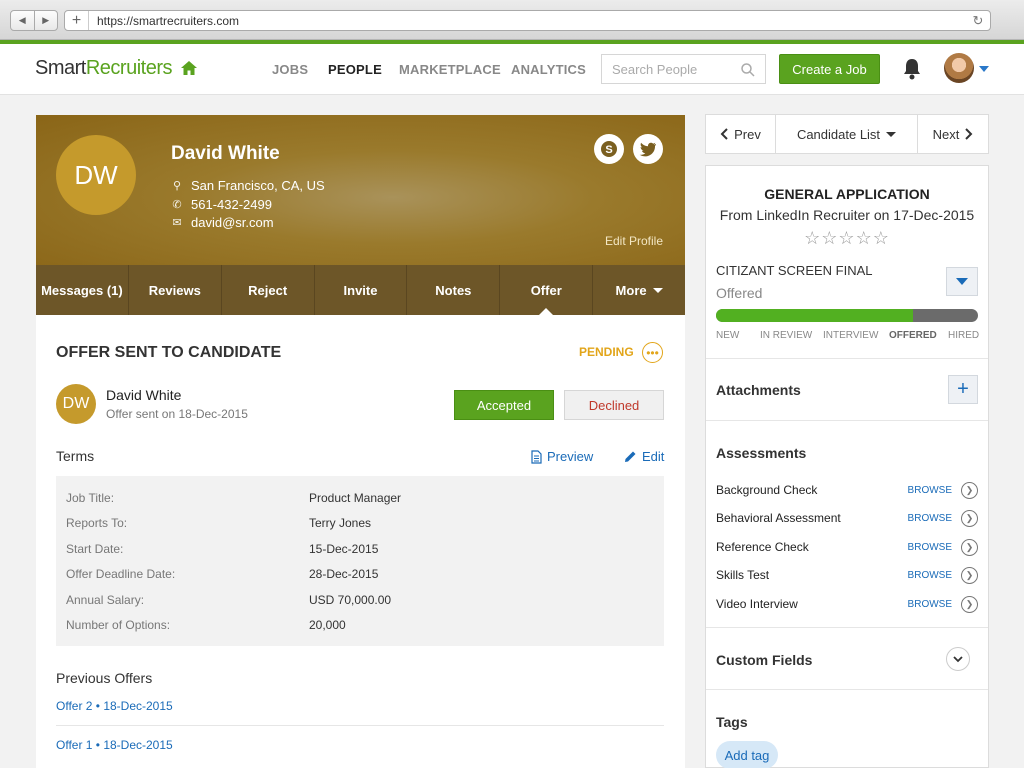 This screenshot has width=1024, height=768. I want to click on preview-link: Preview, so click(562, 456).